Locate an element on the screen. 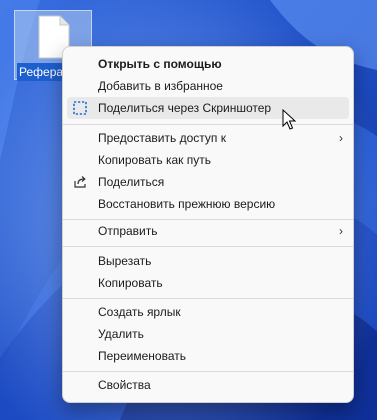  menu-item-label: Вырезать is located at coordinates (125, 261).